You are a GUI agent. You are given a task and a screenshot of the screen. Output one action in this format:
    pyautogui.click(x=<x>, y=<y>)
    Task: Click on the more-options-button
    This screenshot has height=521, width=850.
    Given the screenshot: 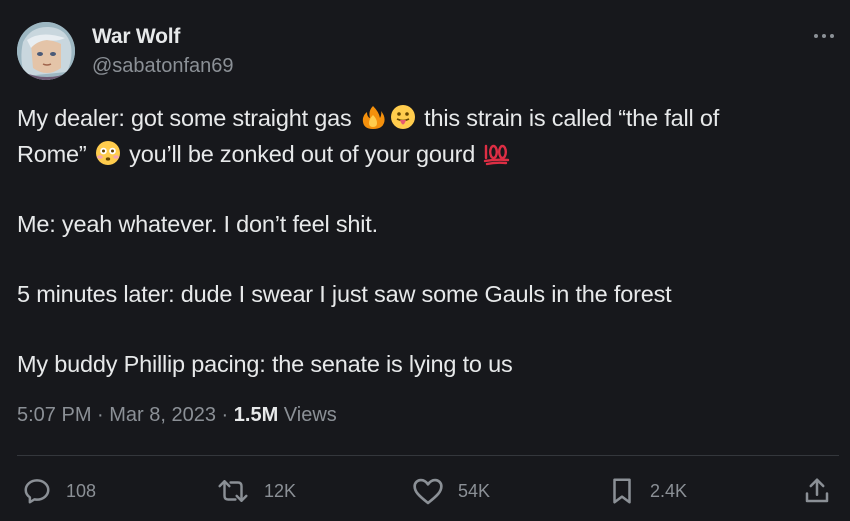 What is the action you would take?
    pyautogui.click(x=824, y=36)
    